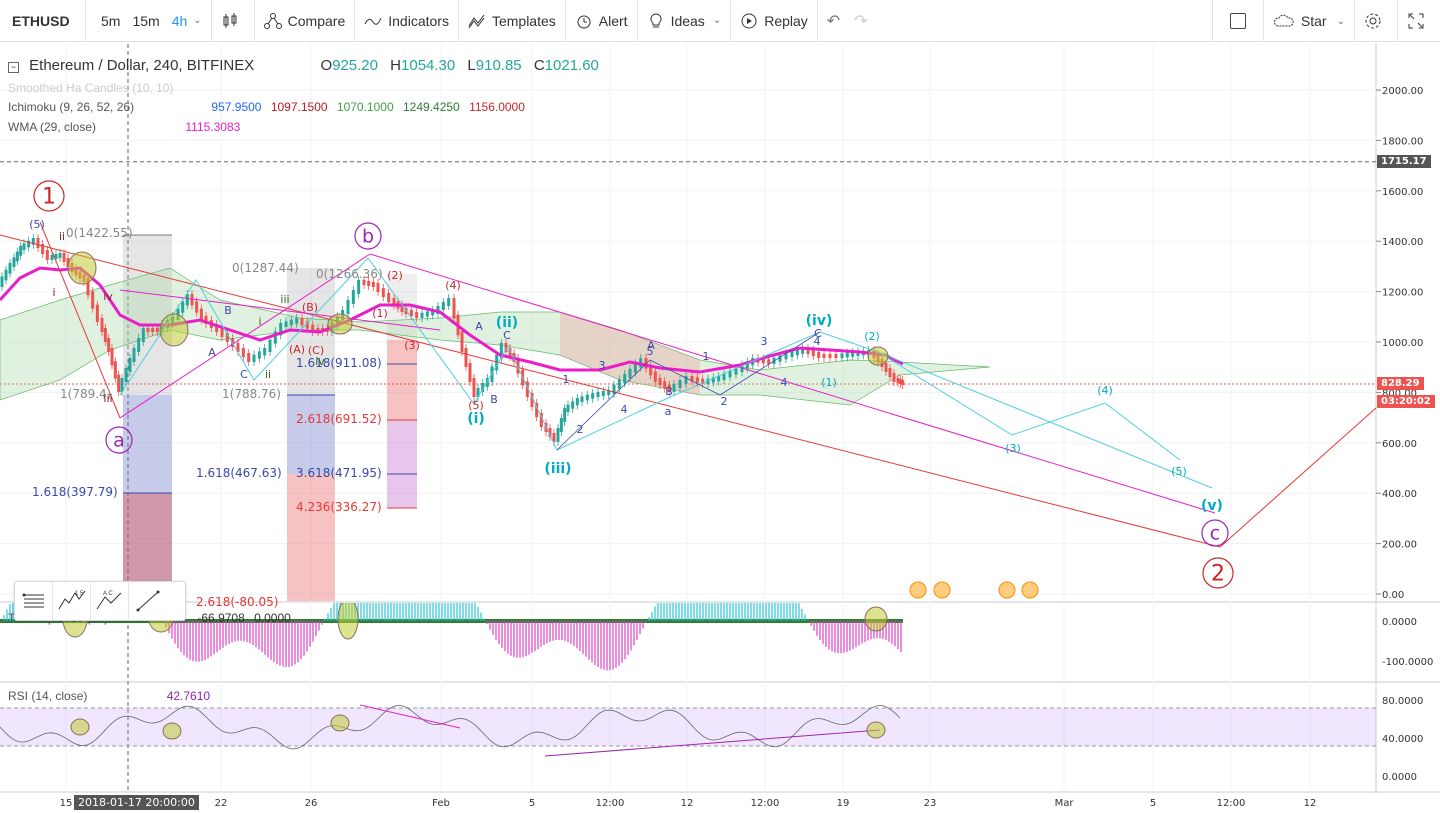  I want to click on redo-icon: ↷, so click(860, 21).